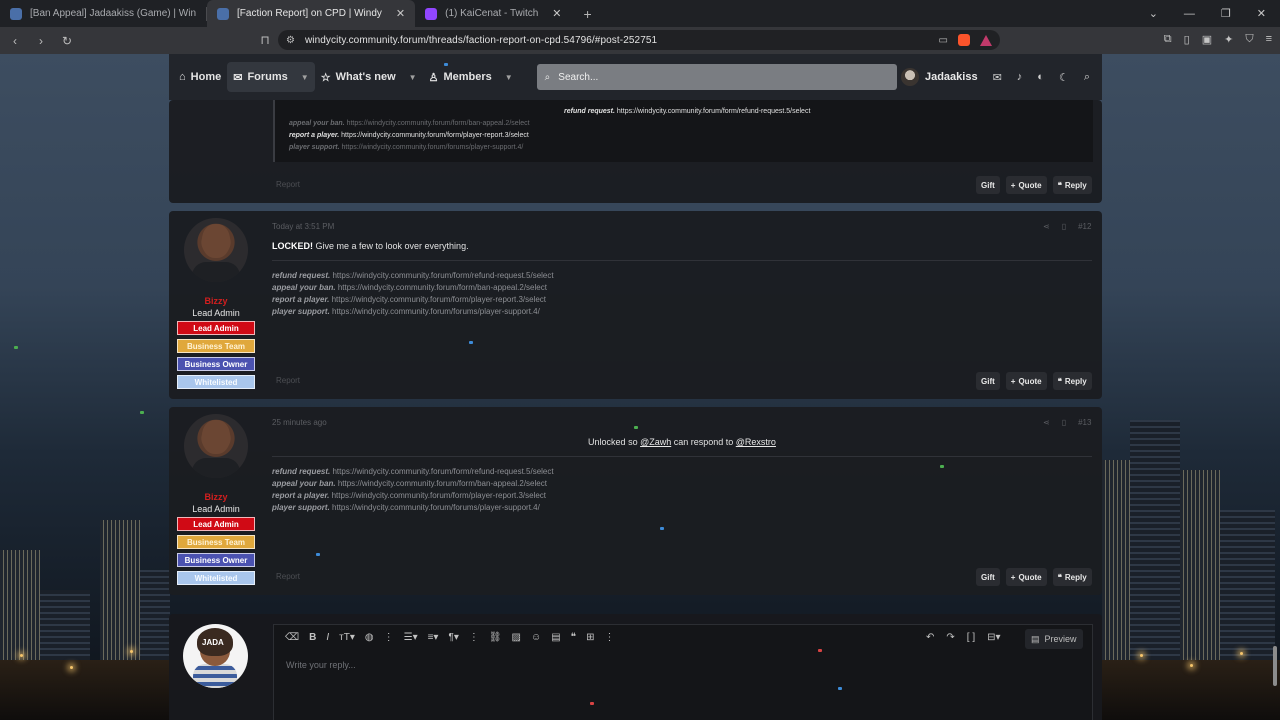 This screenshot has width=1280, height=720. What do you see at coordinates (1249, 39) in the screenshot?
I see `vpn-icon: ⛉` at bounding box center [1249, 39].